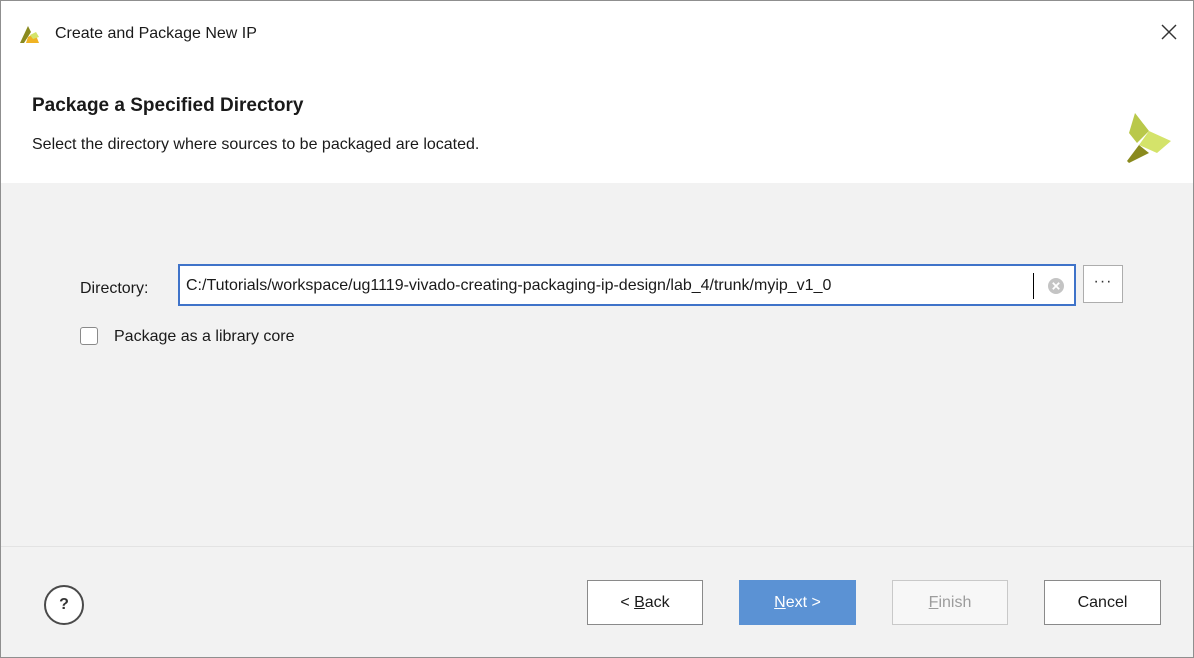 The image size is (1194, 658). I want to click on help-button: ?, so click(64, 605).